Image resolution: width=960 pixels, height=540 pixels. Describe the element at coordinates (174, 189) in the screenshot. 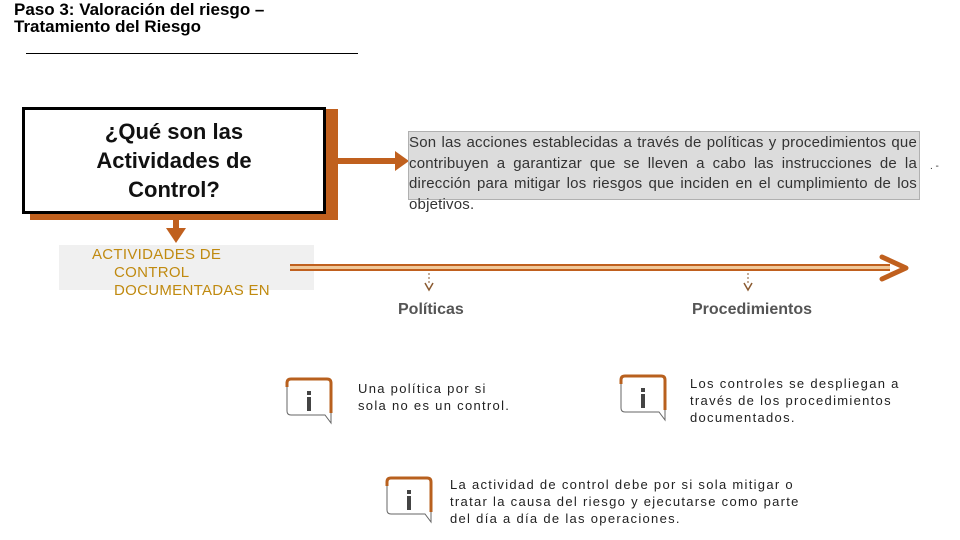

I see `question-line-3: Control?` at that location.